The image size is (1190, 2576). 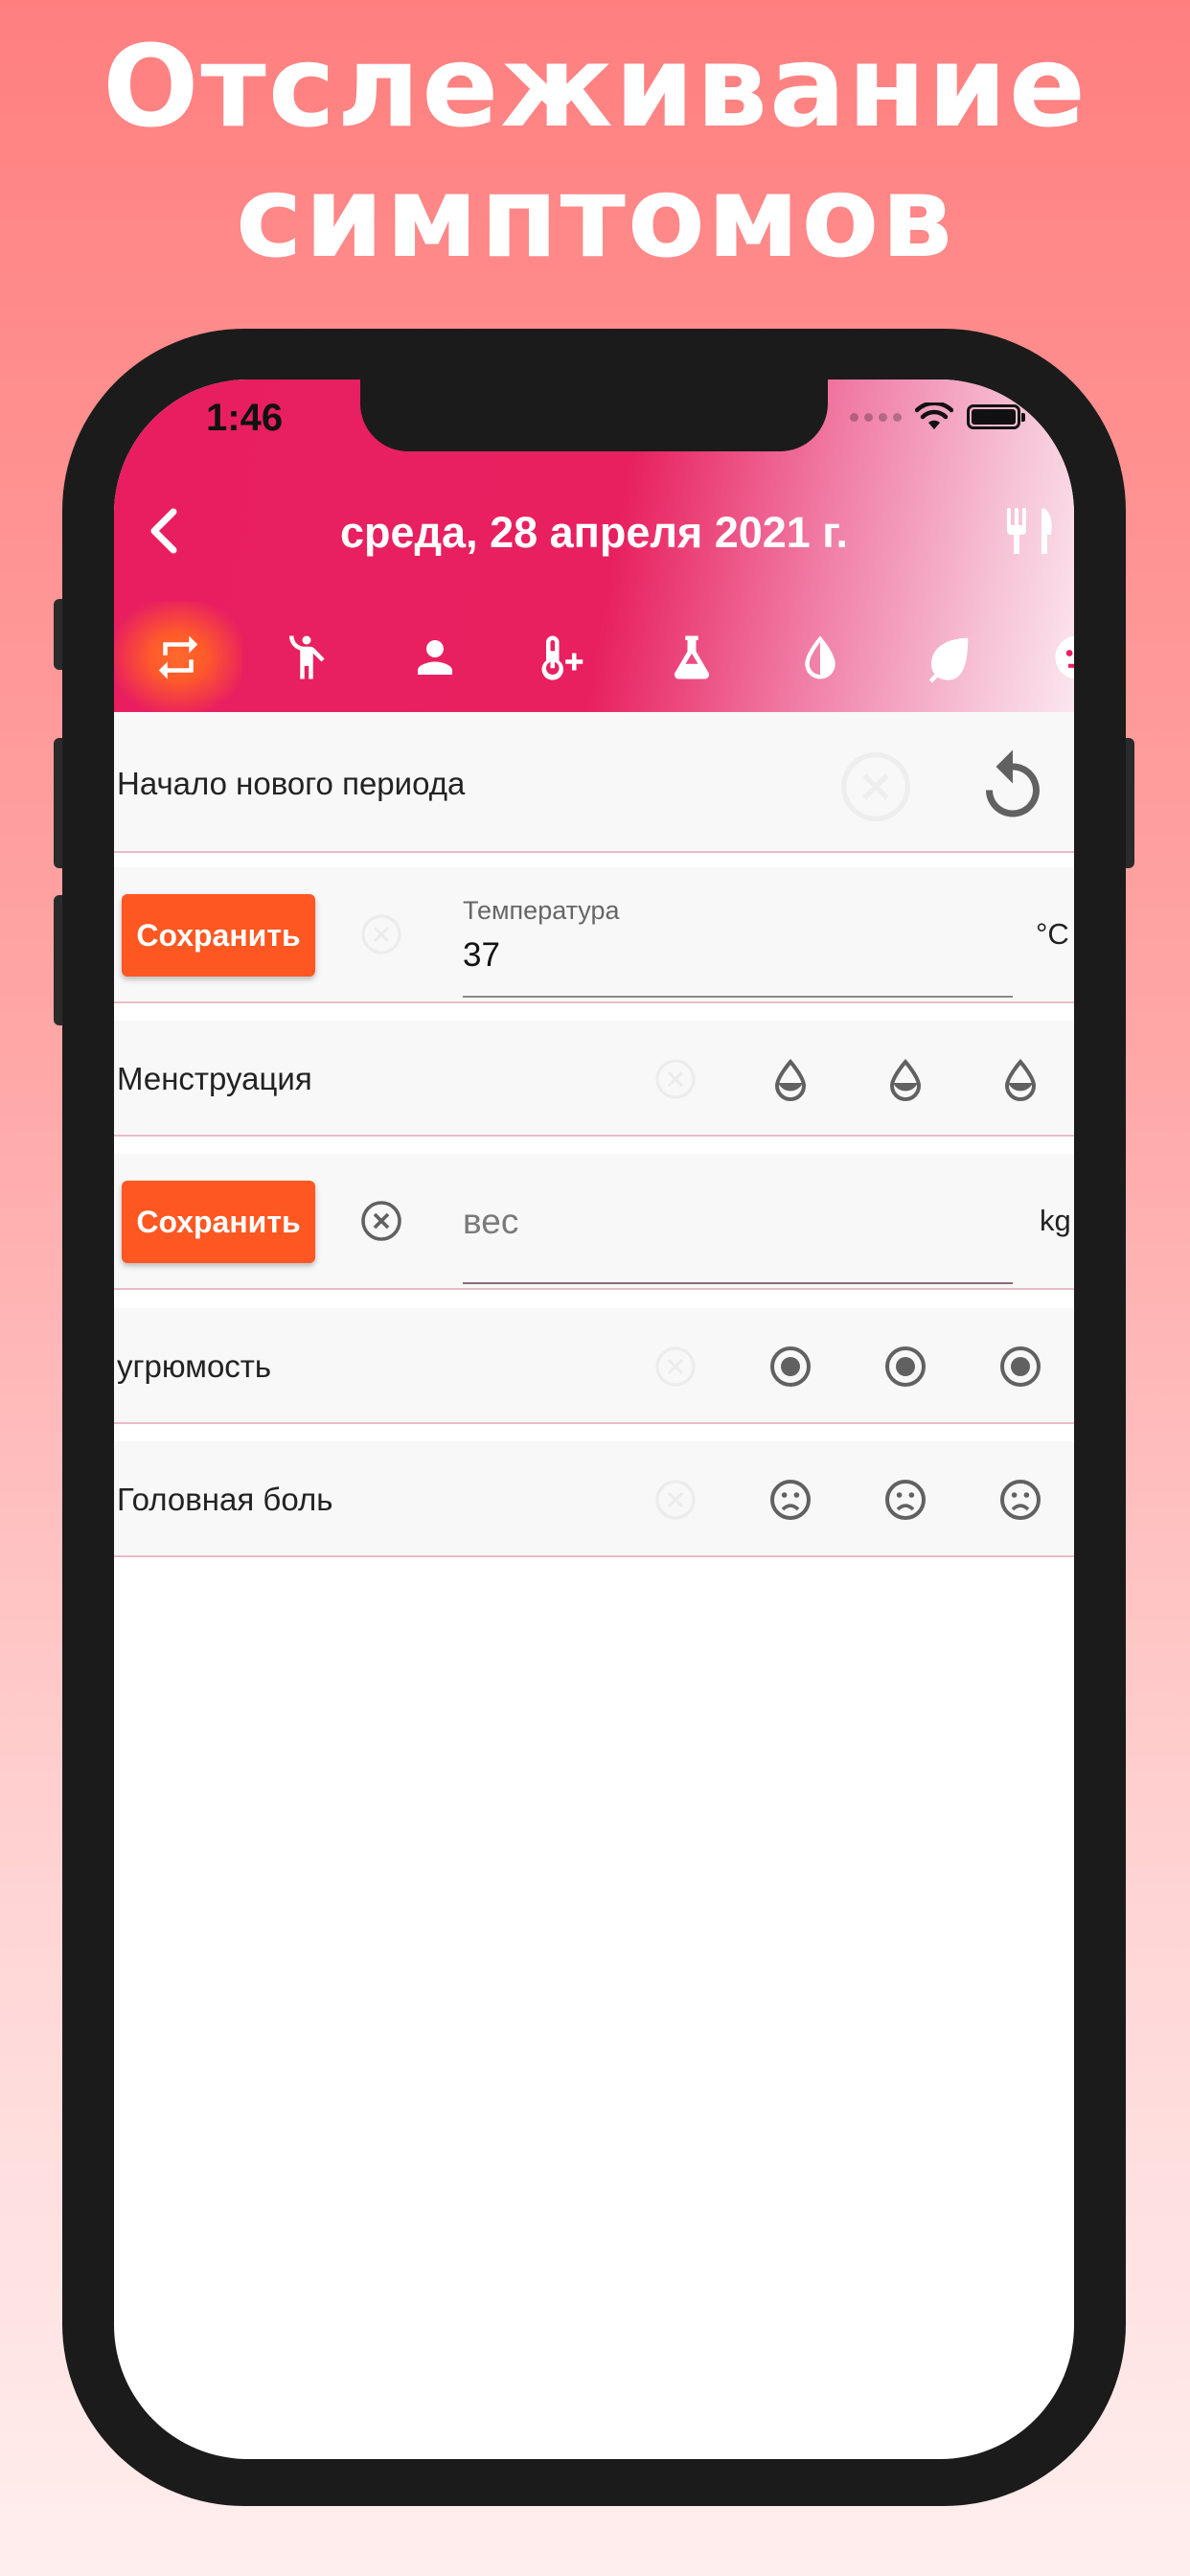 I want to click on tab-nature, so click(x=949, y=657).